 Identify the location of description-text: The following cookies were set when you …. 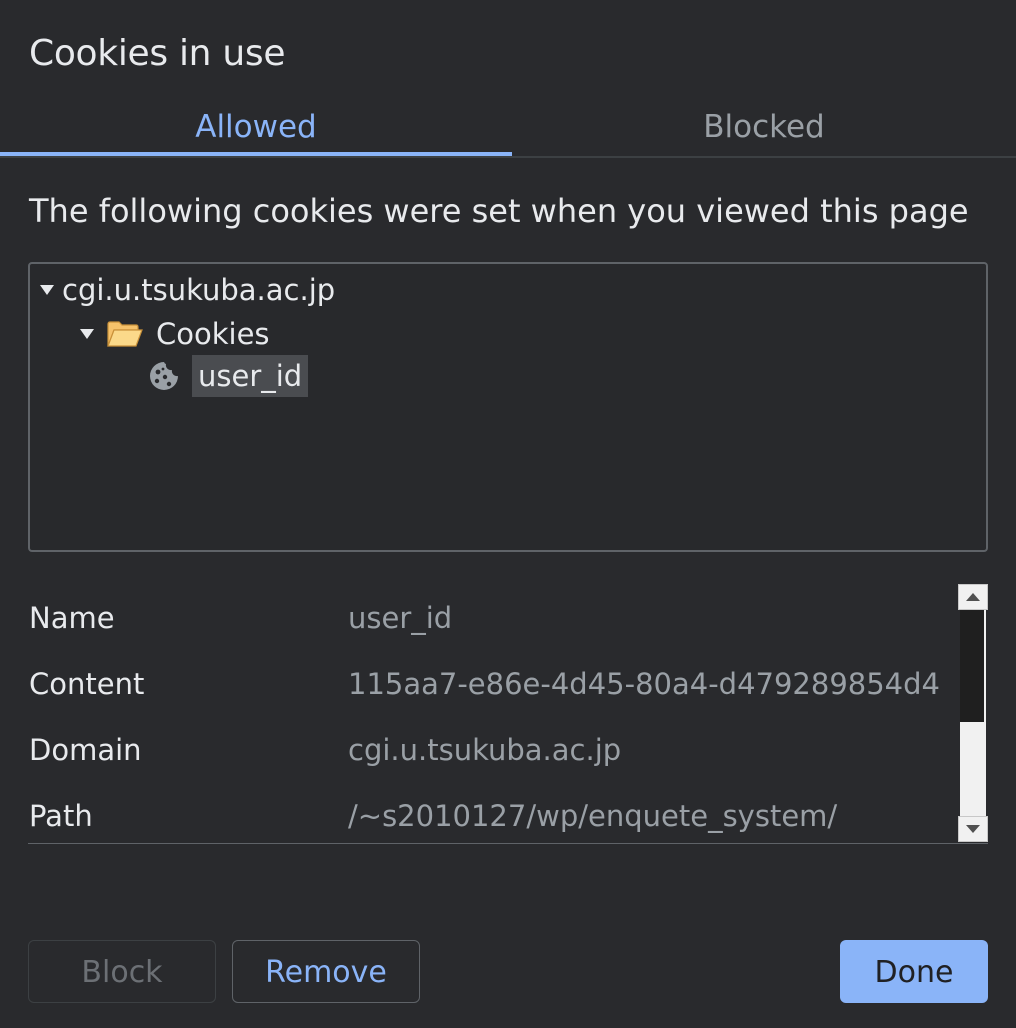
(499, 211).